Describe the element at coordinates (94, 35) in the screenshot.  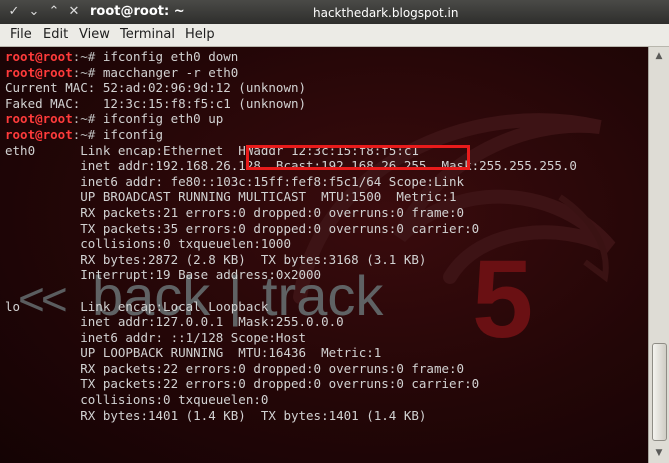
I see `menu-view: View` at that location.